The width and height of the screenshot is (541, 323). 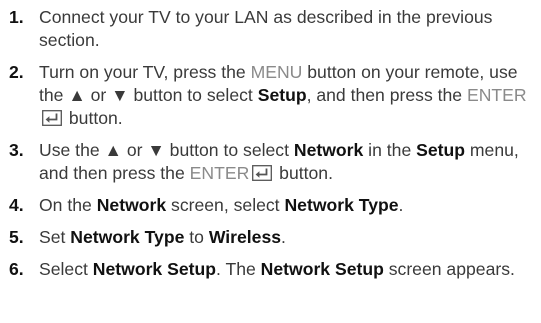 What do you see at coordinates (16, 17) in the screenshot?
I see `step-number: 1.` at bounding box center [16, 17].